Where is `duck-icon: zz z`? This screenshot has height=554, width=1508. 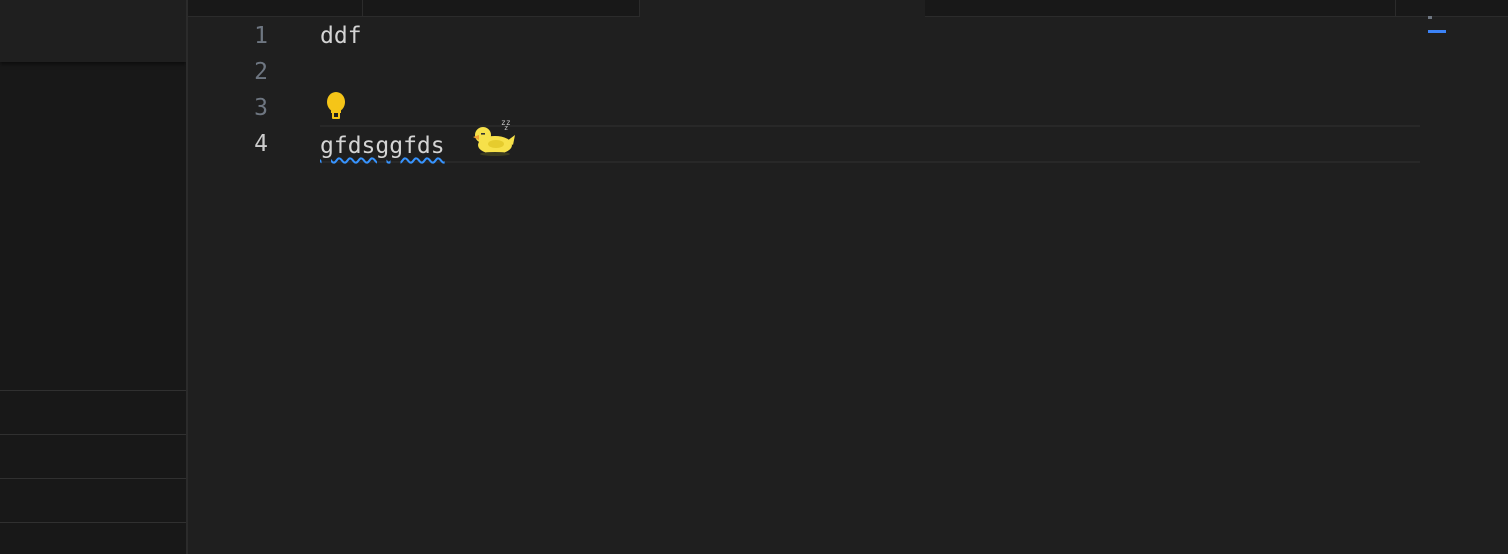 duck-icon: zz z is located at coordinates (494, 136).